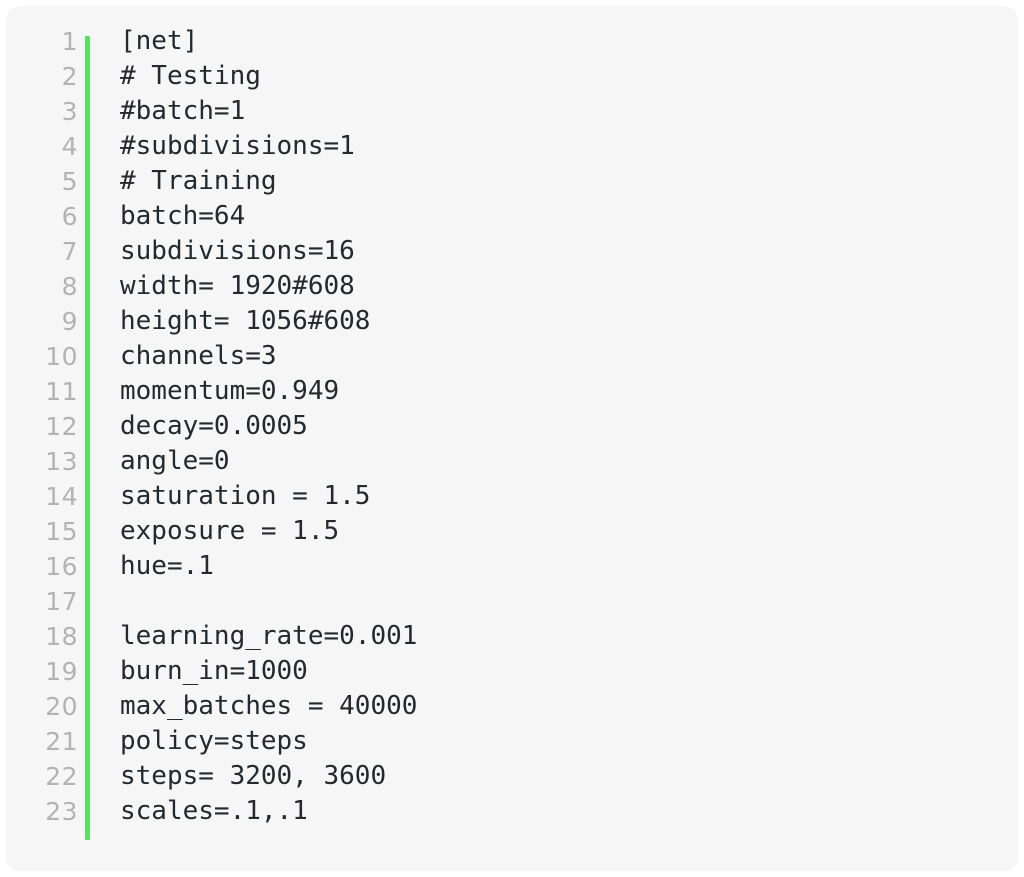 This screenshot has width=1024, height=877. I want to click on line-number: 20, so click(61, 706).